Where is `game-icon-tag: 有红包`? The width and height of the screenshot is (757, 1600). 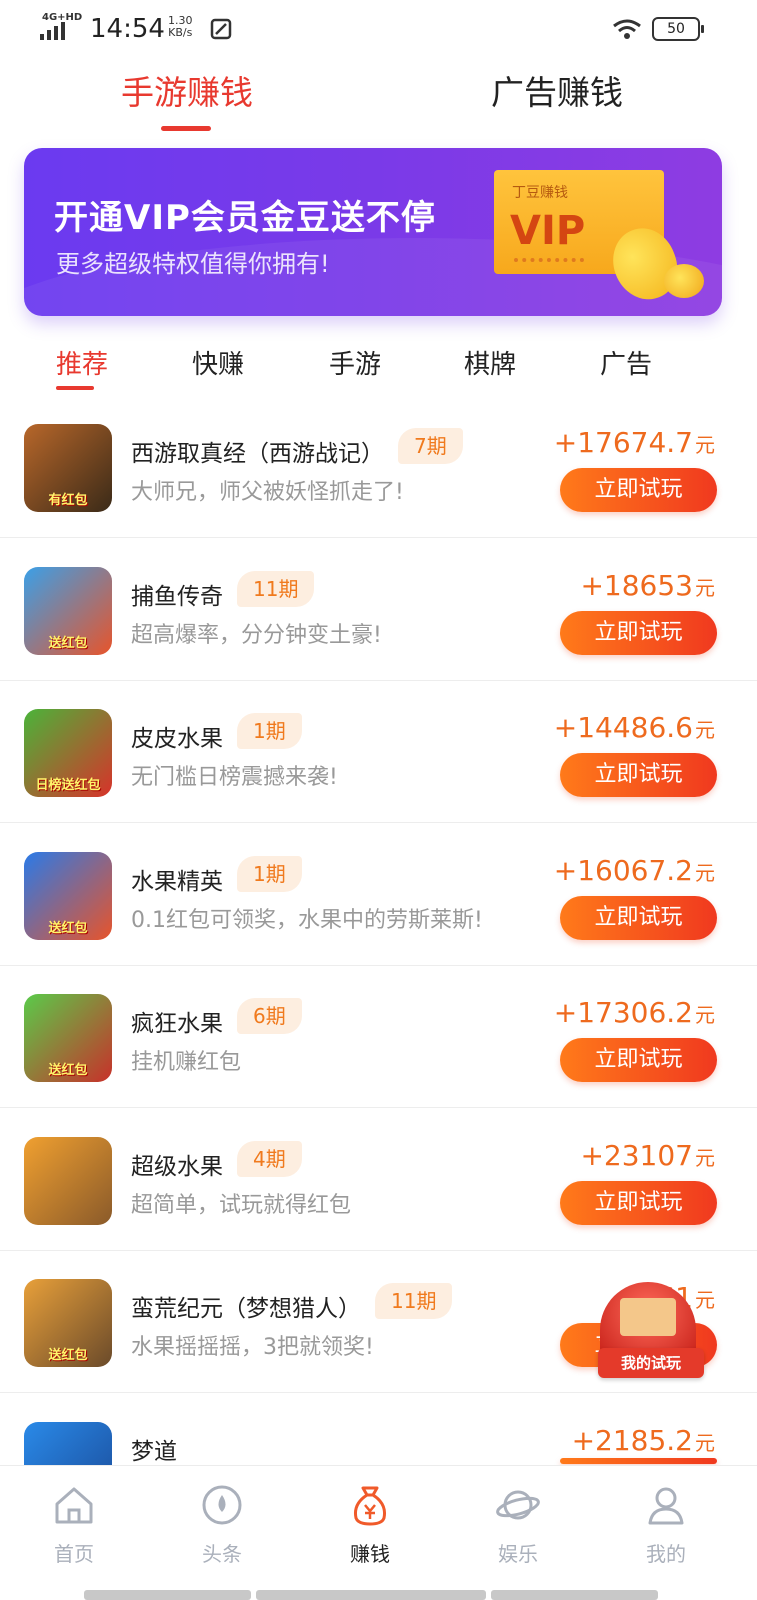
game-icon-tag: 有红包 is located at coordinates (68, 500).